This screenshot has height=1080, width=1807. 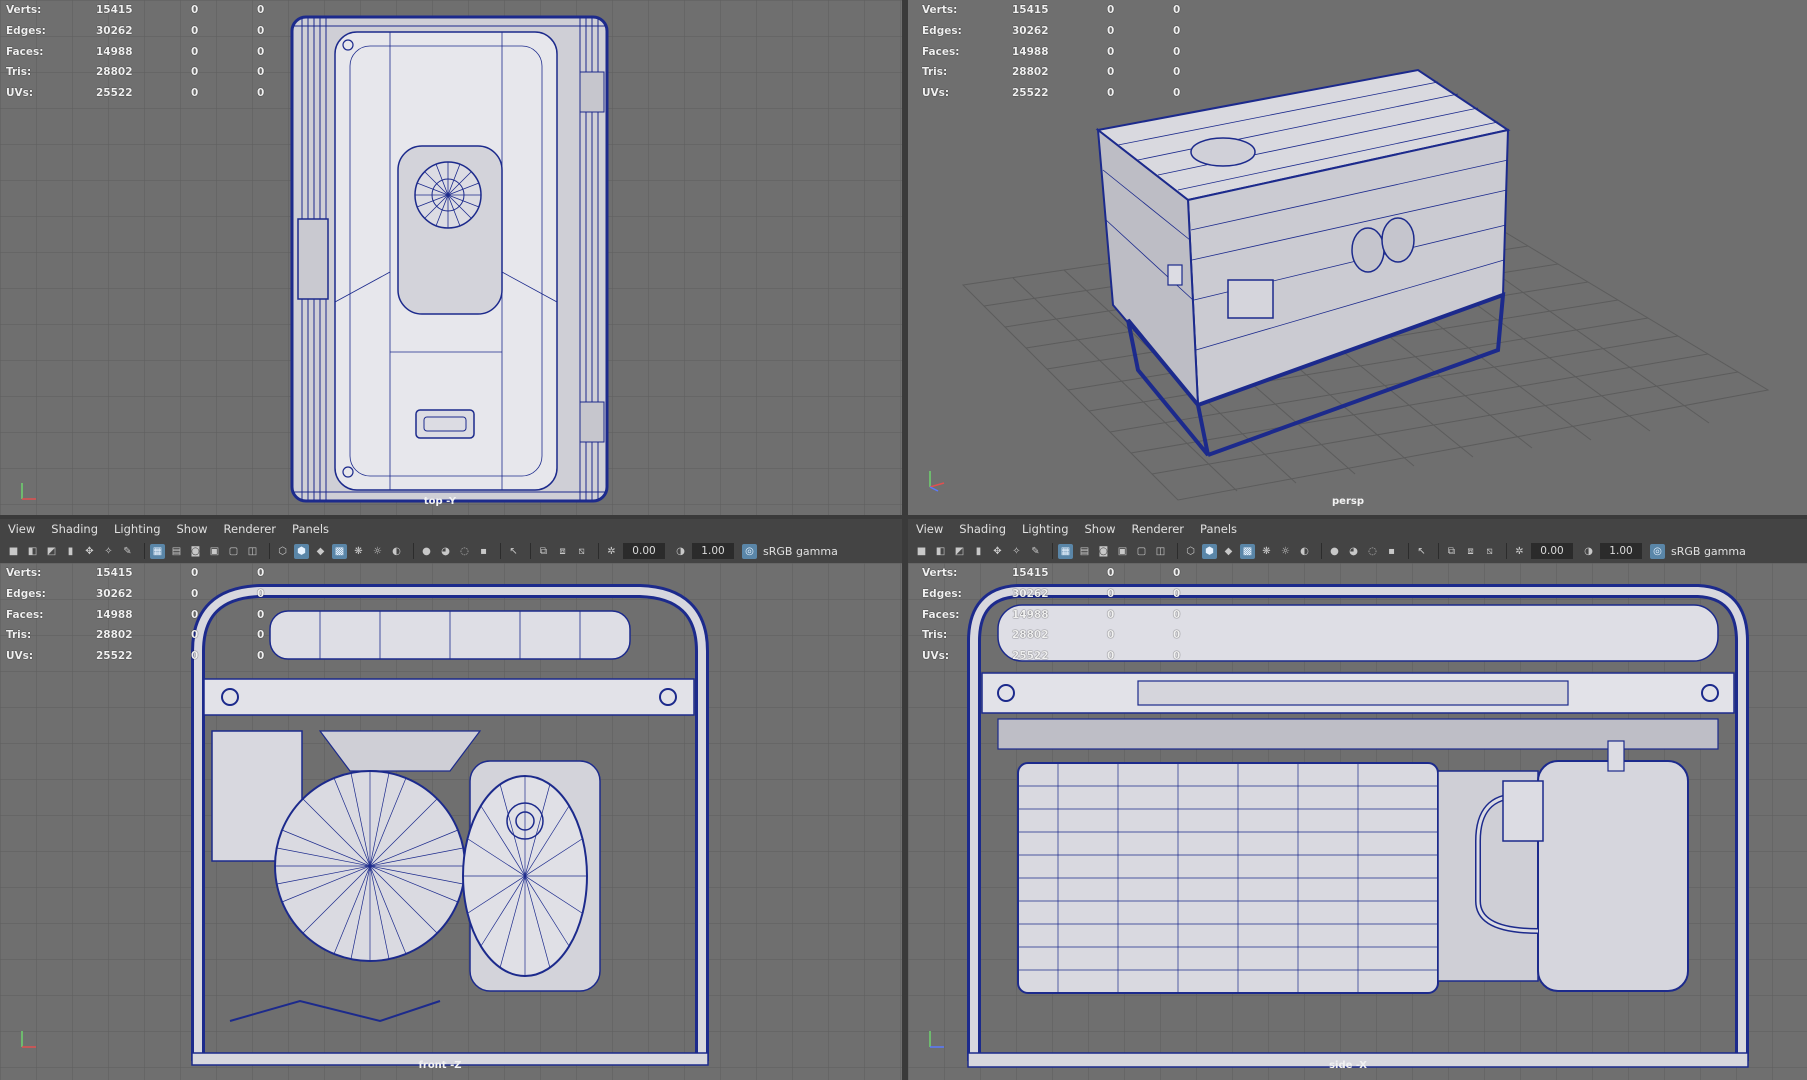 What do you see at coordinates (500, 551) in the screenshot?
I see `toolbar-separator` at bounding box center [500, 551].